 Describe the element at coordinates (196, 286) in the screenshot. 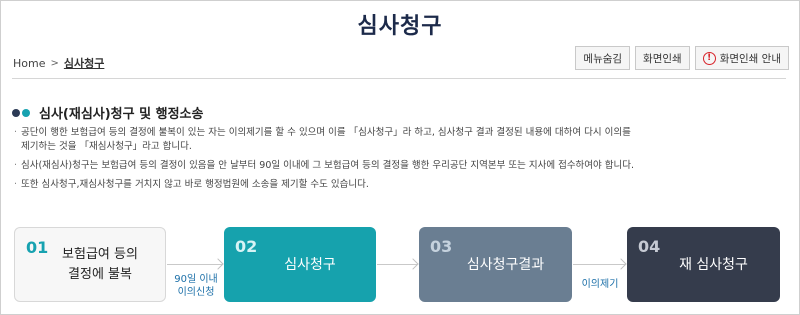

I see `step-caption: 90일 이내 이의신청` at that location.